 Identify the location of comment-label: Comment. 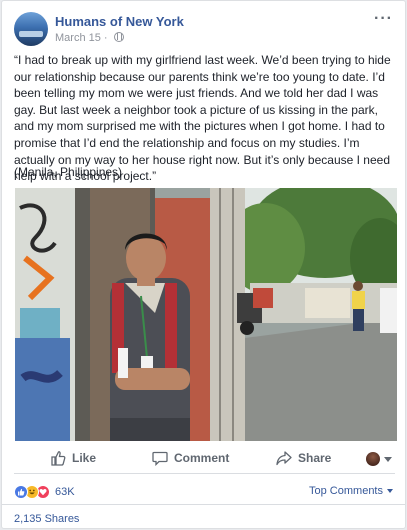
(202, 458).